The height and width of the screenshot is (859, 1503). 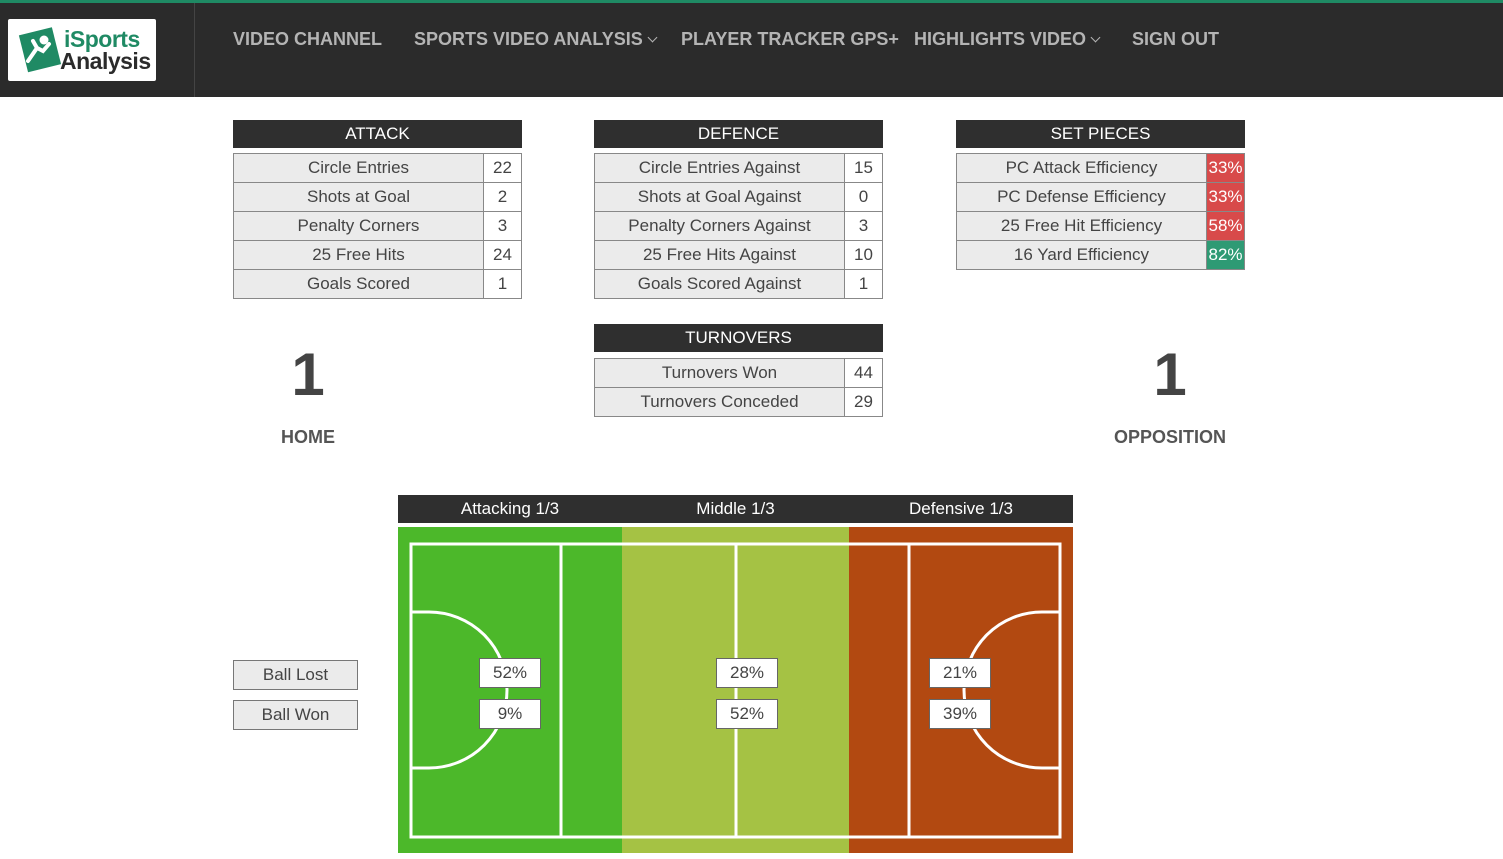 I want to click on home-score: 1, so click(x=308, y=374).